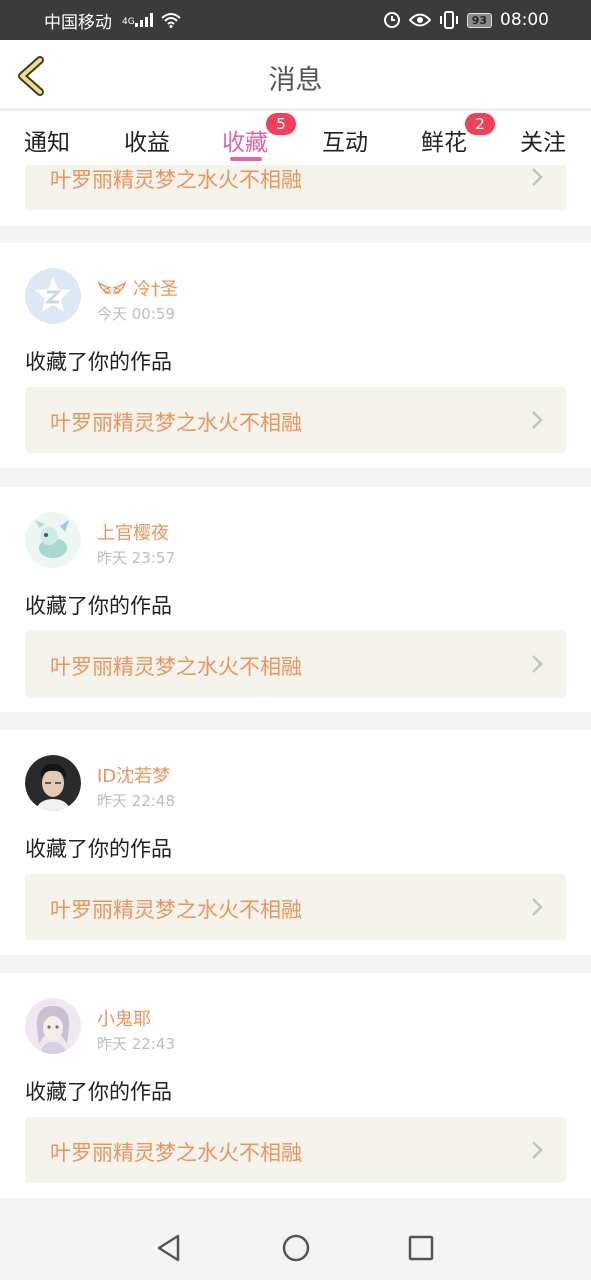 Image resolution: width=591 pixels, height=1280 pixels. I want to click on tab-label: 互动, so click(345, 143).